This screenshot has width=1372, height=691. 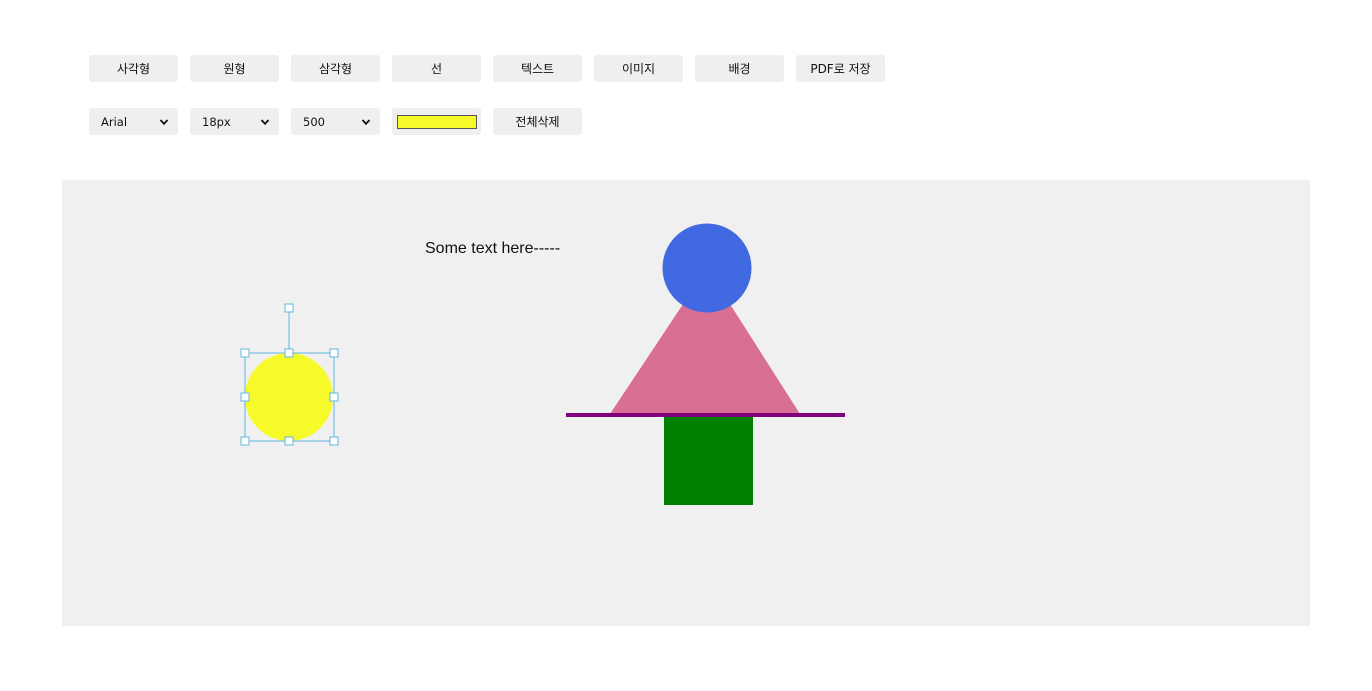 I want to click on green-square-shape, so click(x=708, y=460).